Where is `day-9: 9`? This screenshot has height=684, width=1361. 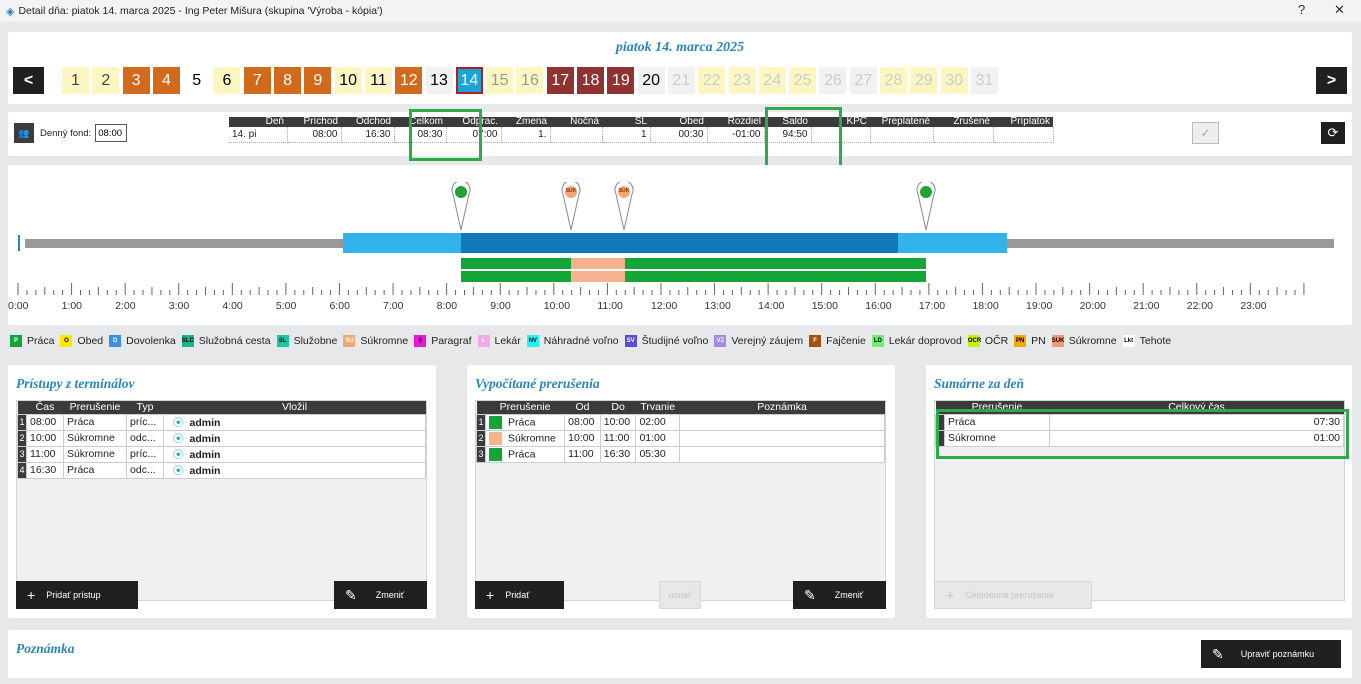
day-9: 9 is located at coordinates (318, 80).